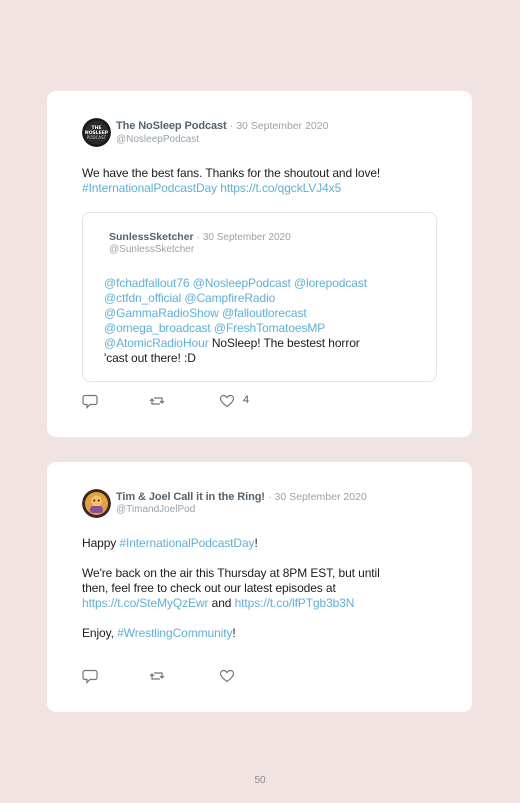 The width and height of the screenshot is (520, 803). Describe the element at coordinates (100, 633) in the screenshot. I see `text-prefix: Enjoy,` at that location.